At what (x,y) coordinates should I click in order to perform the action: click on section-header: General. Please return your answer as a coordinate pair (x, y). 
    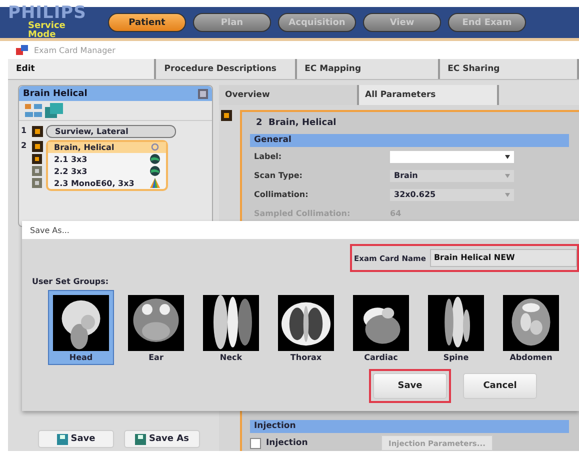
    Looking at the image, I should click on (409, 140).